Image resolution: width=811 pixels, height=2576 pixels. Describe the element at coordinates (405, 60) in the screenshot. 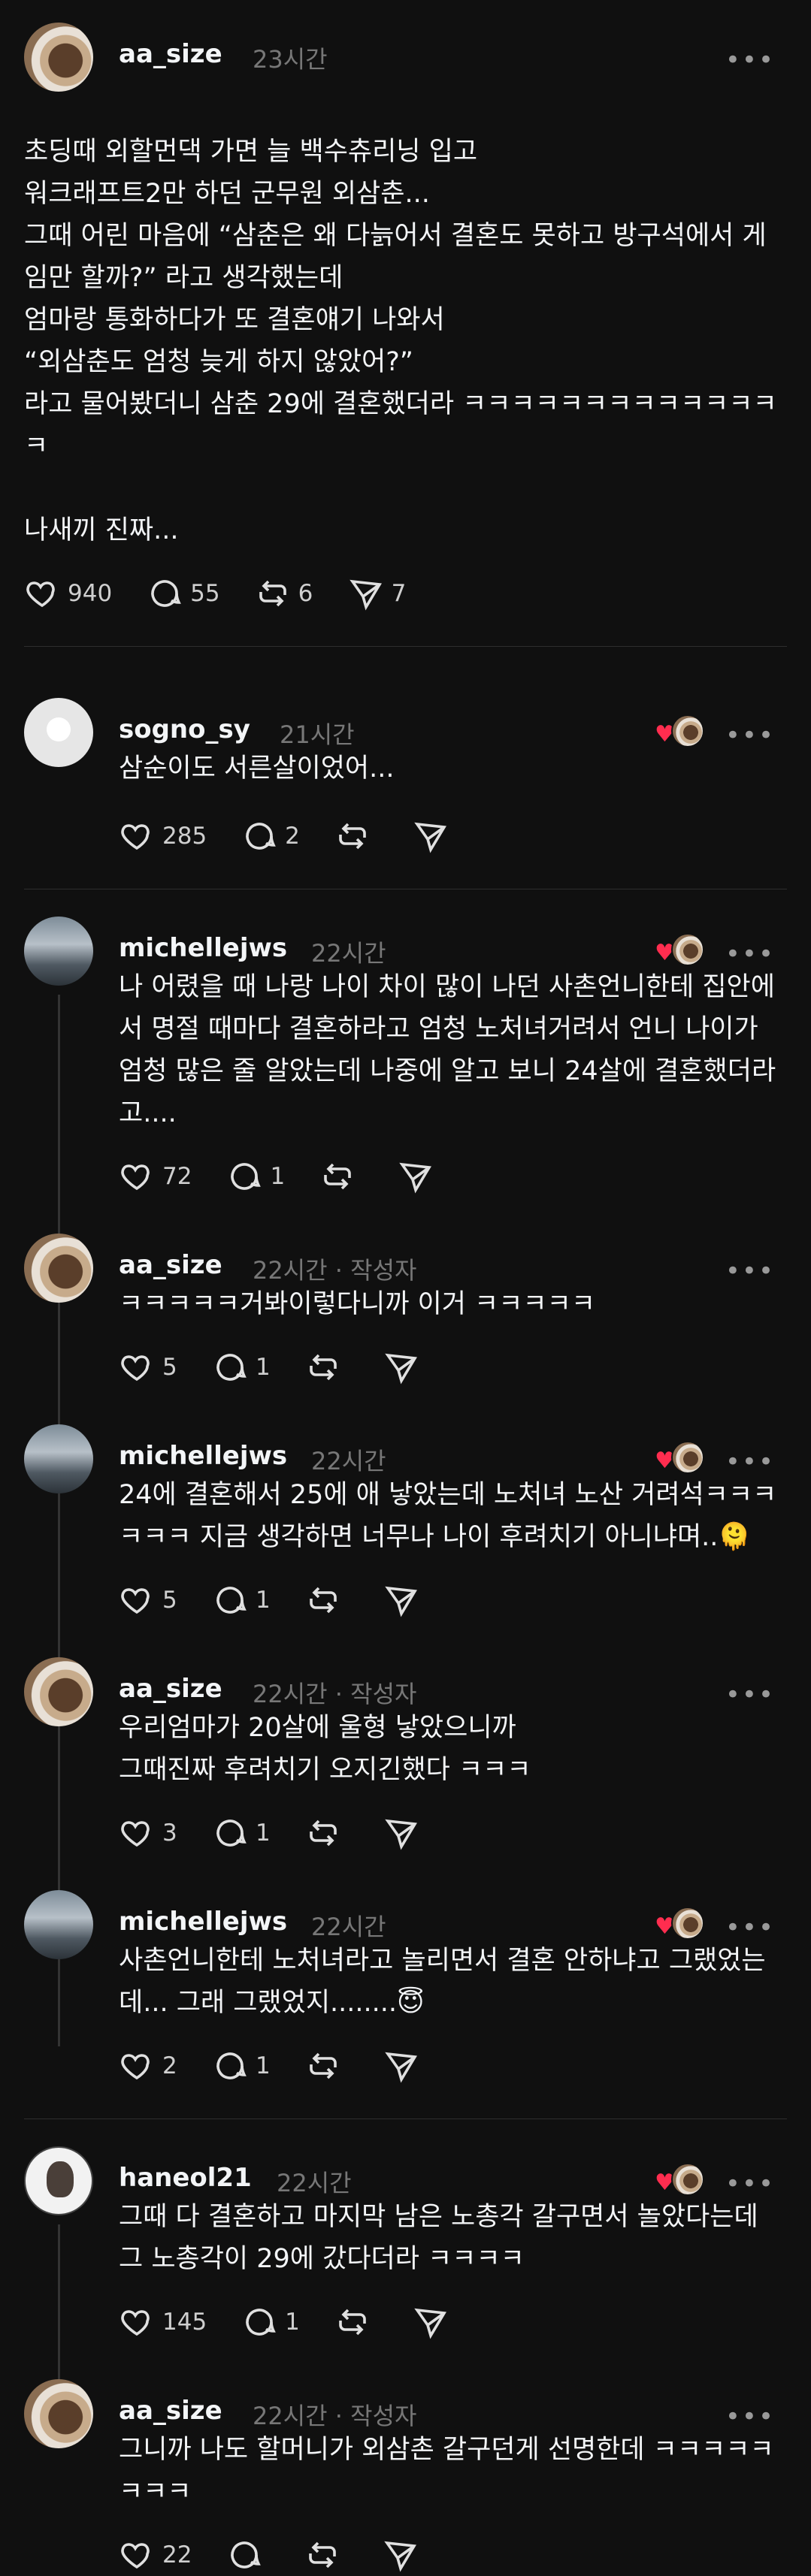

I see `post-header: aa_size 23시간 •••` at that location.